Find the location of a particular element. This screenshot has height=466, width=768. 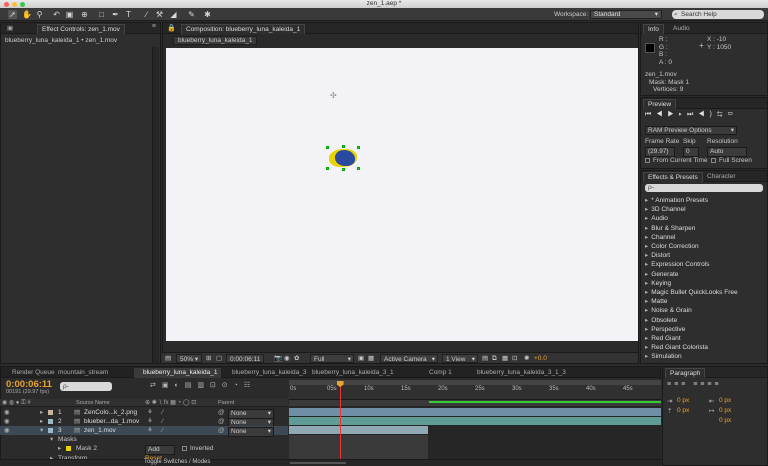

workspace-select: Standard ▾ is located at coordinates (626, 14).